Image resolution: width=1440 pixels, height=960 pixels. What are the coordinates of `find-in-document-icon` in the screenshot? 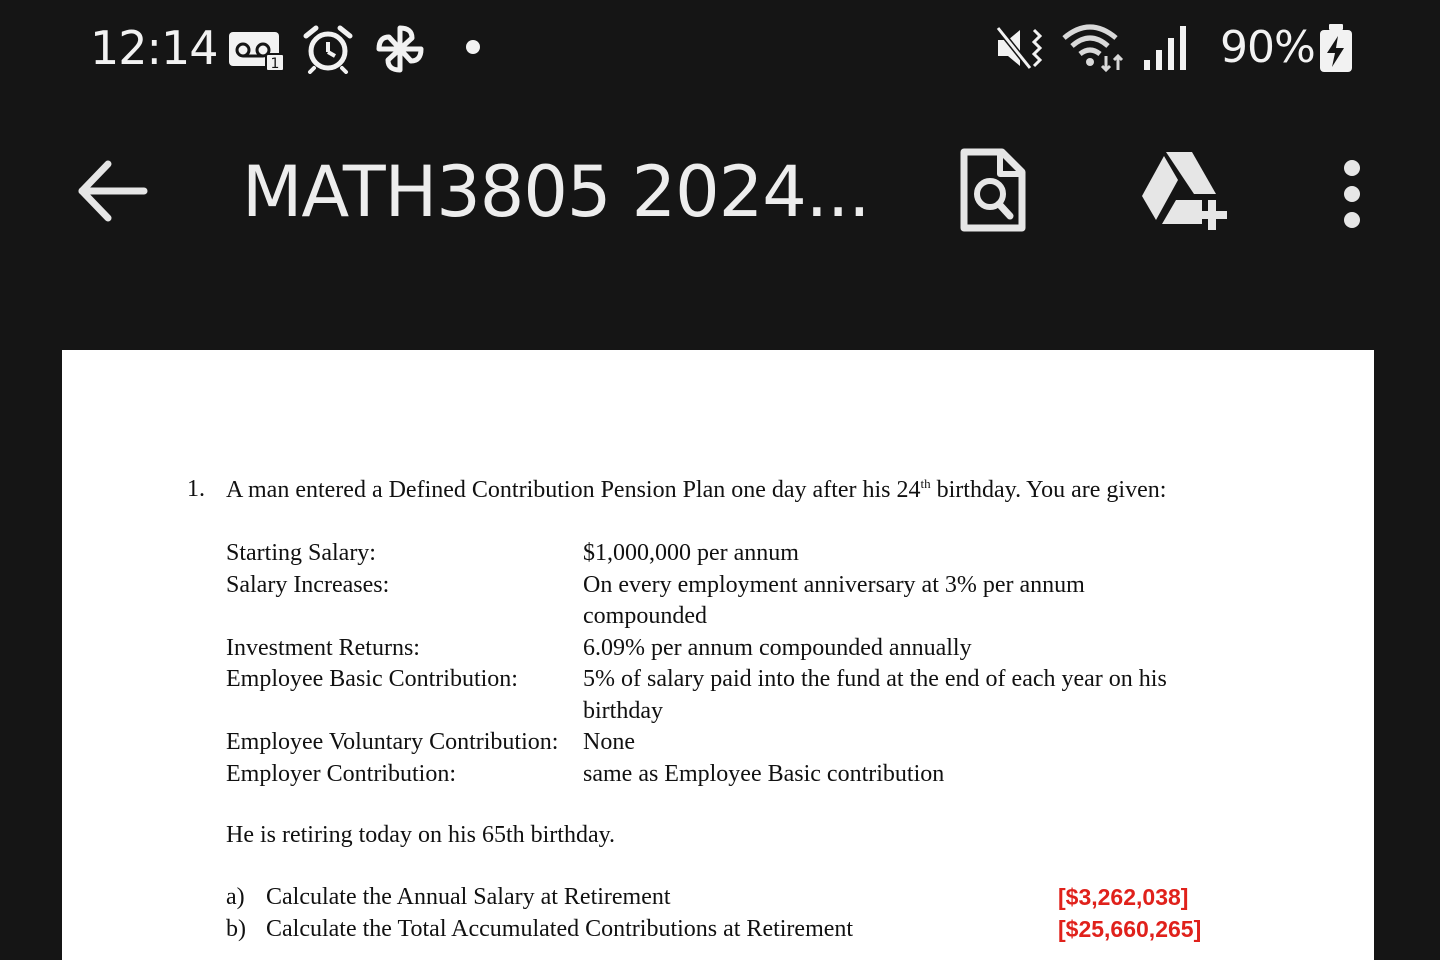 It's located at (993, 190).